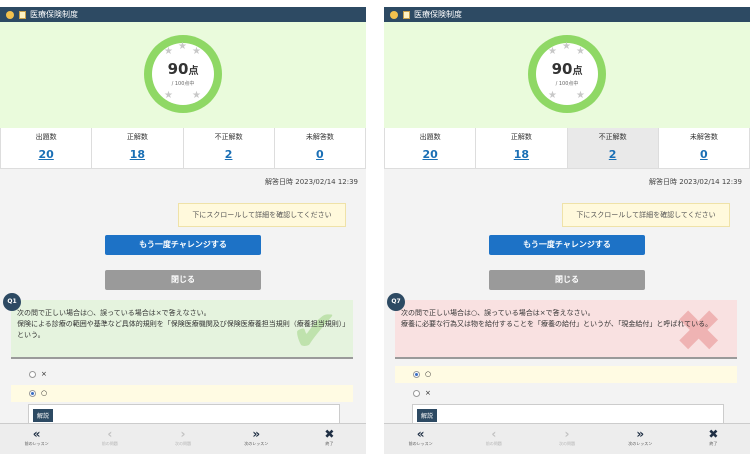 The image size is (750, 454). I want to click on title-bar: 医療保険制度, so click(183, 14).